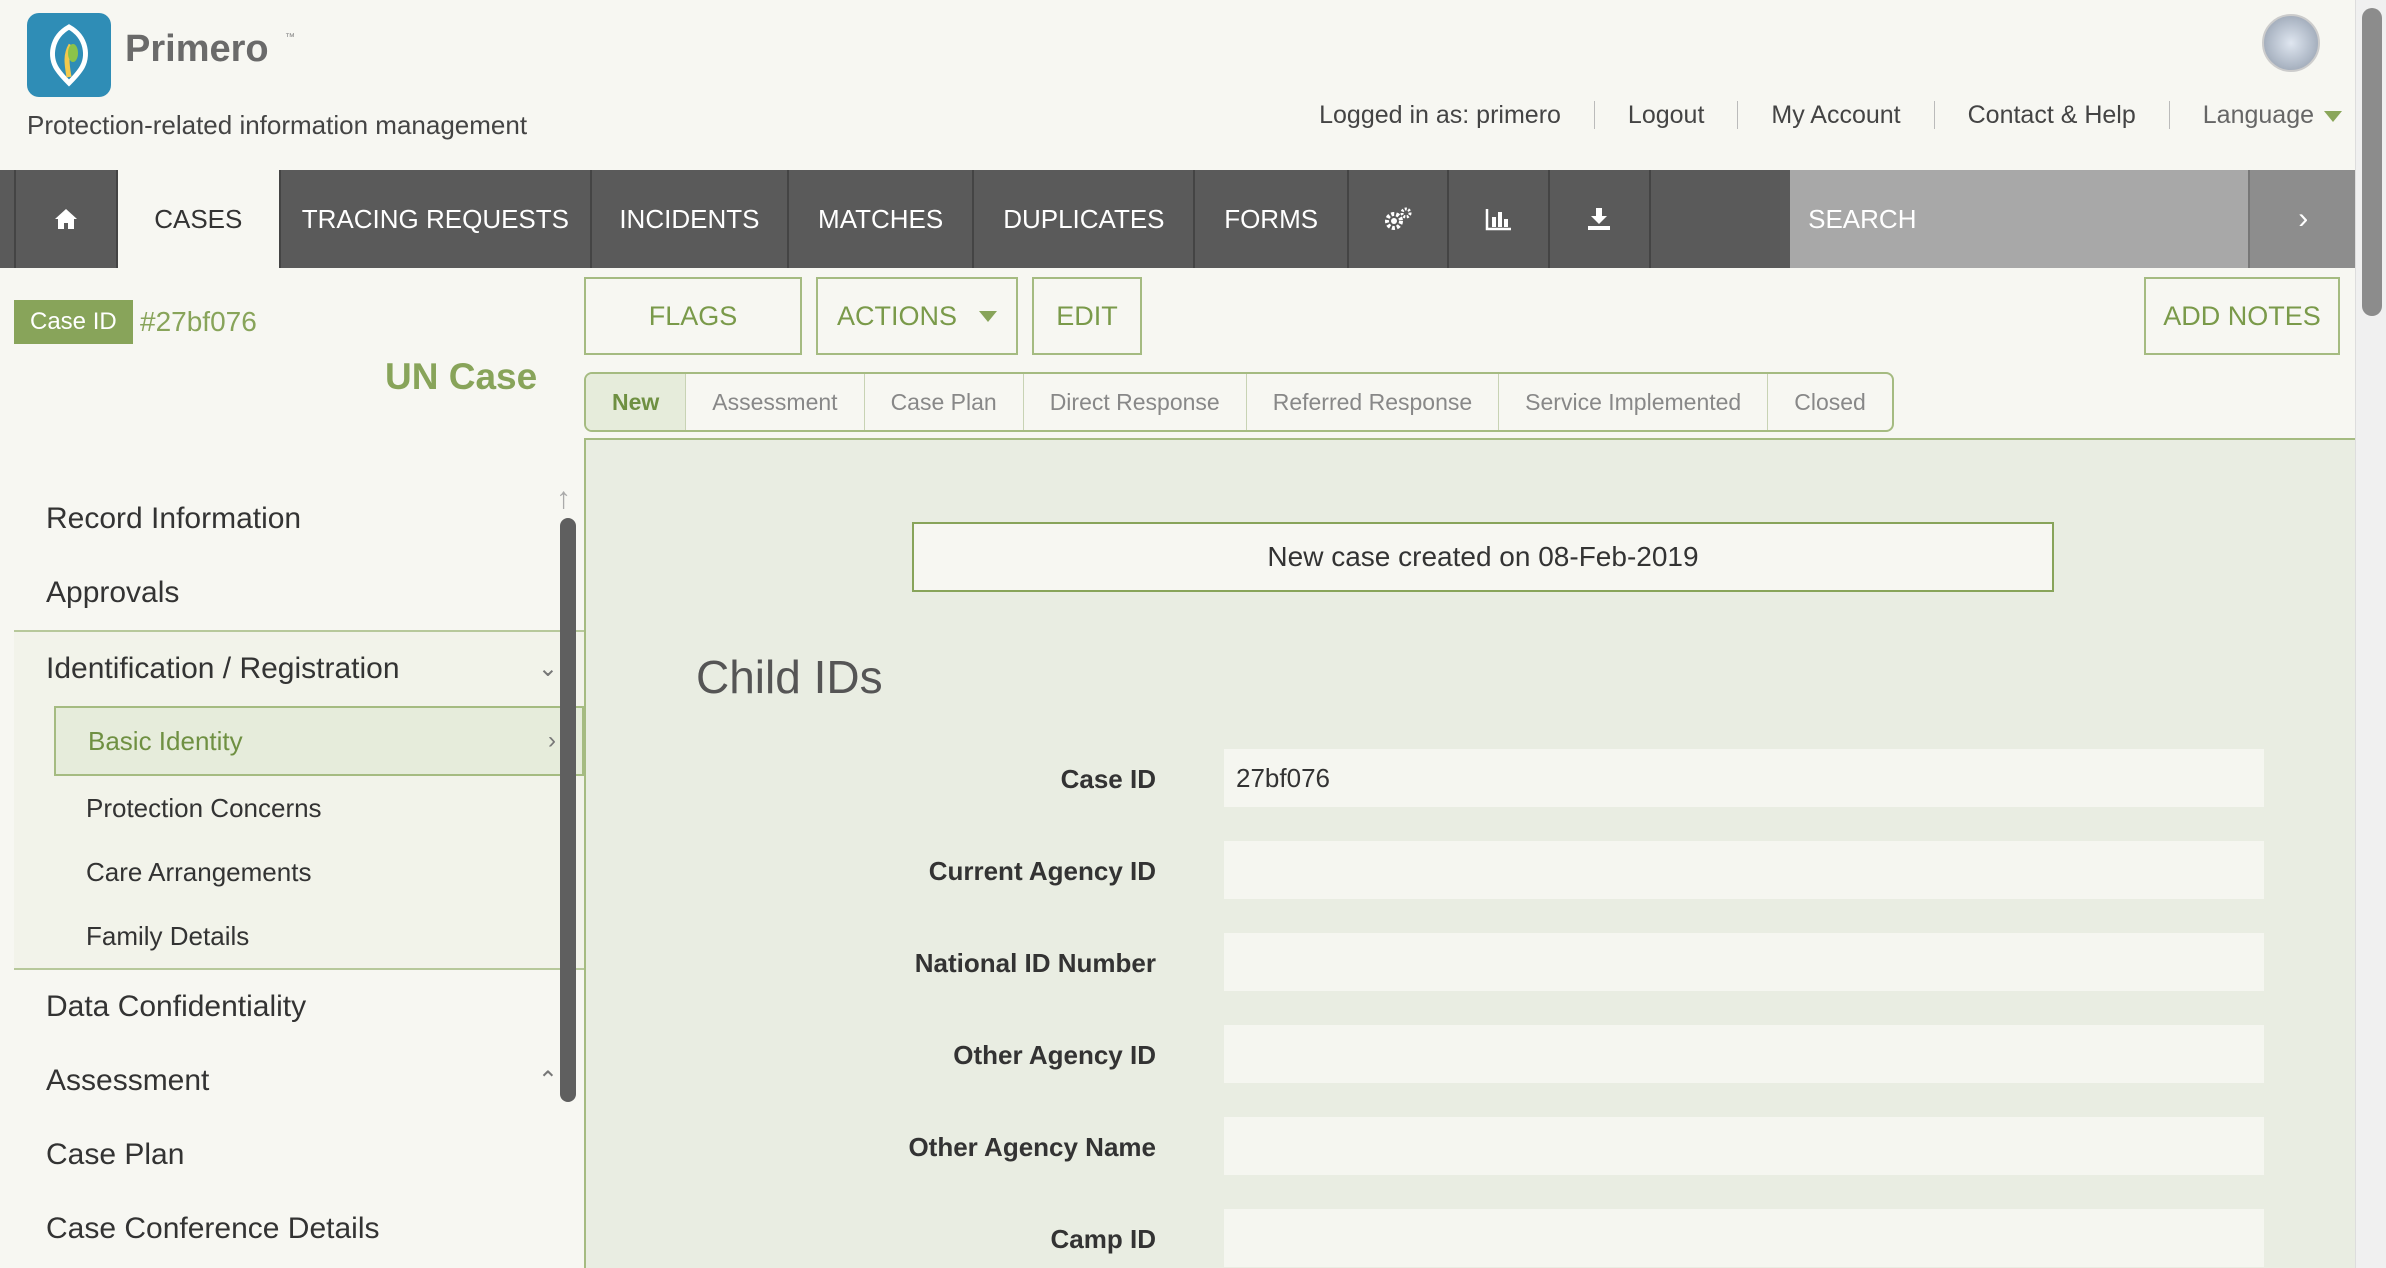 The width and height of the screenshot is (2386, 1268). What do you see at coordinates (299, 519) in the screenshot?
I see `sidebar-item-record-information: Record Information` at bounding box center [299, 519].